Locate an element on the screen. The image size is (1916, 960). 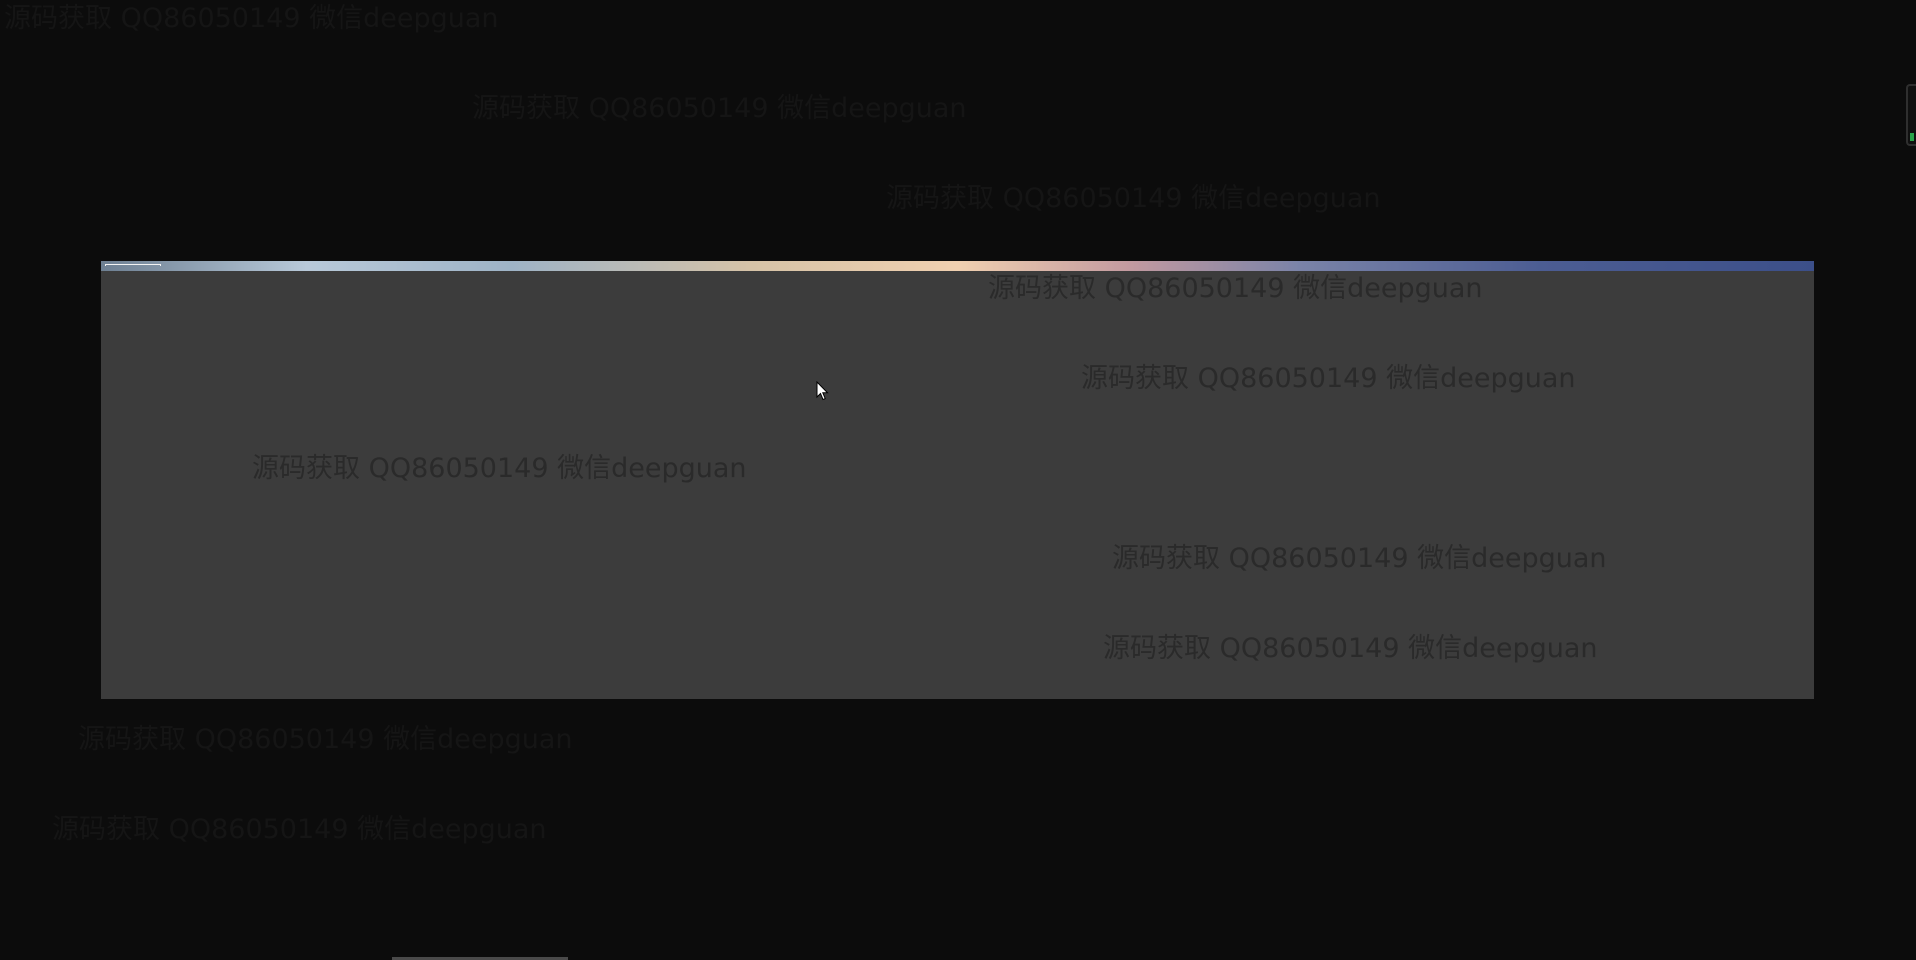
scroll-indicator-icon is located at coordinates (1911, 115).